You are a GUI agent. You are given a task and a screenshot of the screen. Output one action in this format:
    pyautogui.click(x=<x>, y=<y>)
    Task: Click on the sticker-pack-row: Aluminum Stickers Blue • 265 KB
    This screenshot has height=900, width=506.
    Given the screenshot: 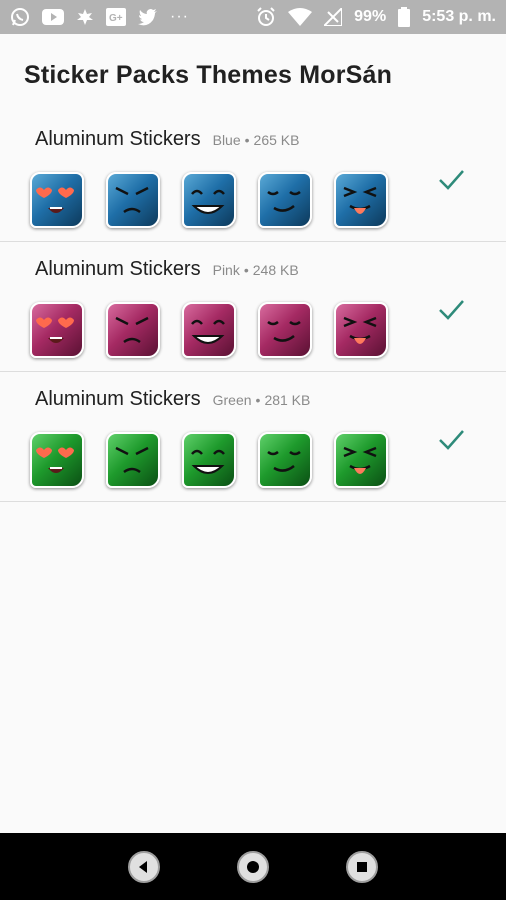 What is the action you would take?
    pyautogui.click(x=253, y=177)
    